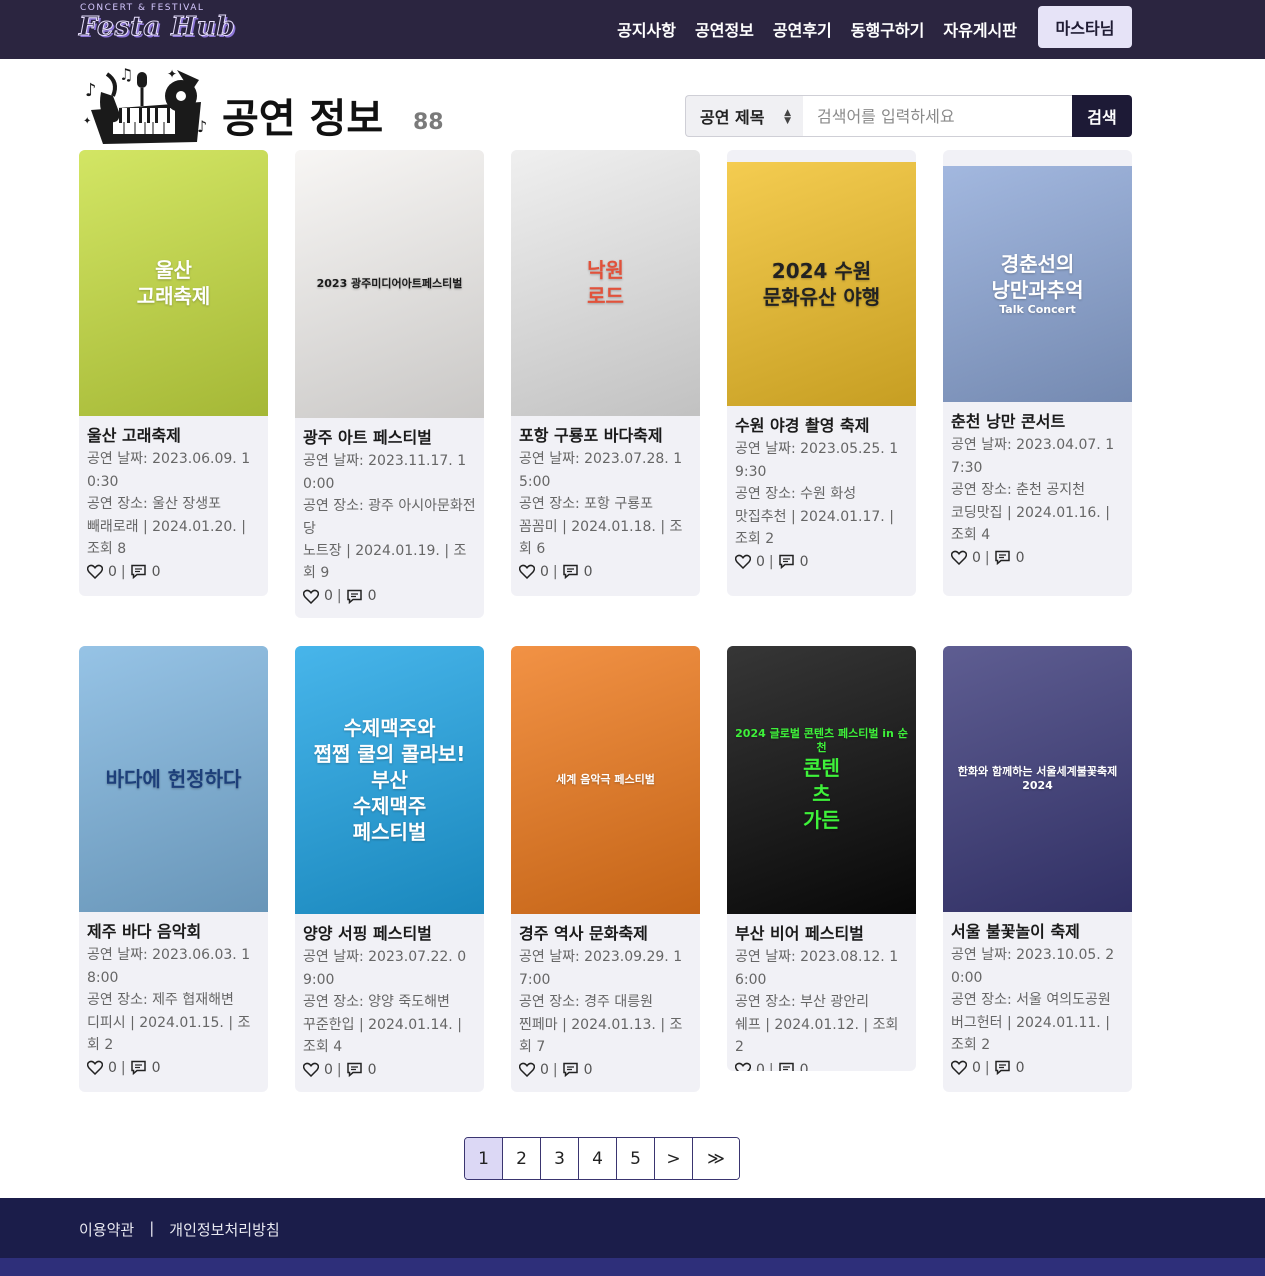 The width and height of the screenshot is (1265, 1276). I want to click on performance-date: 공연 날짜: 2023.04.07. 17:30, so click(1033, 456).